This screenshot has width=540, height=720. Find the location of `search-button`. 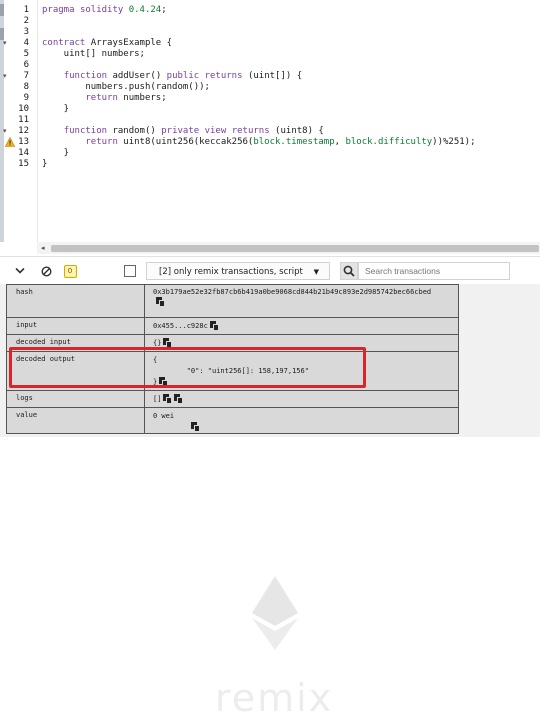

search-button is located at coordinates (349, 271).